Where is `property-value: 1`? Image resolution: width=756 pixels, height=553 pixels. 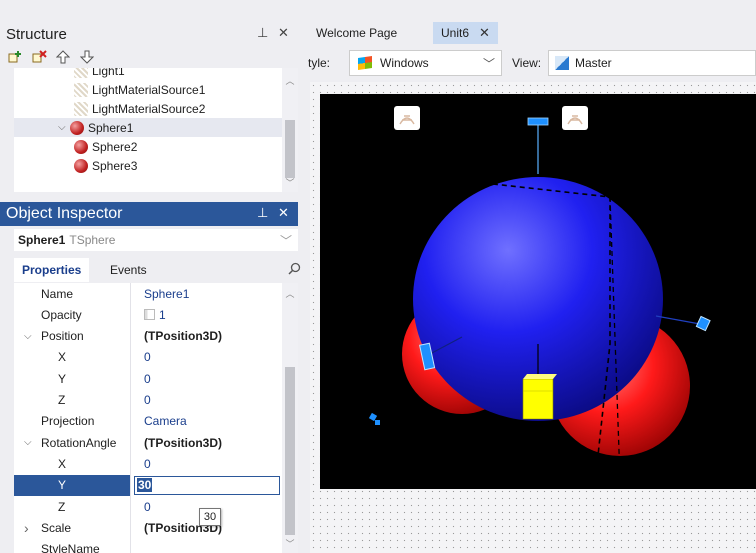
property-value: 1 is located at coordinates (206, 314).